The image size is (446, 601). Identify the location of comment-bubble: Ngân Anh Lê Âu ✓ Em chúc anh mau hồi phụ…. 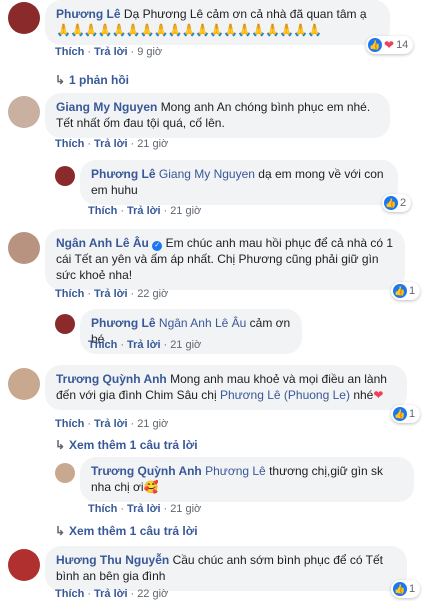
(225, 259).